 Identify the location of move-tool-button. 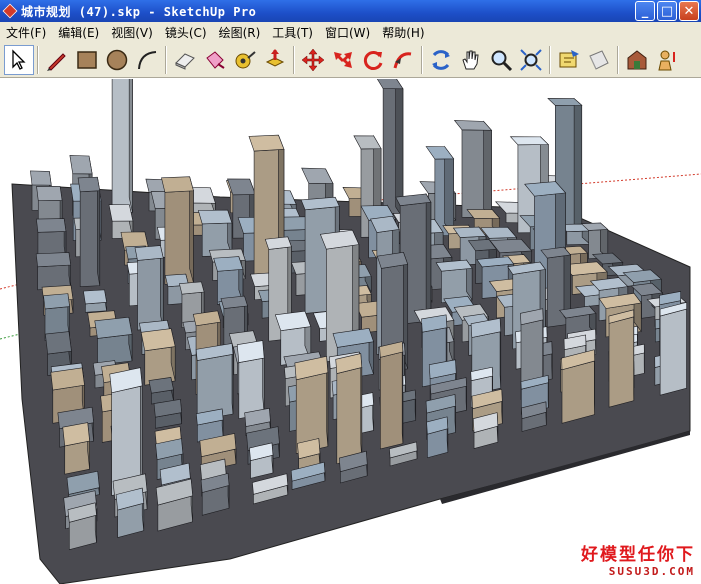
(313, 60).